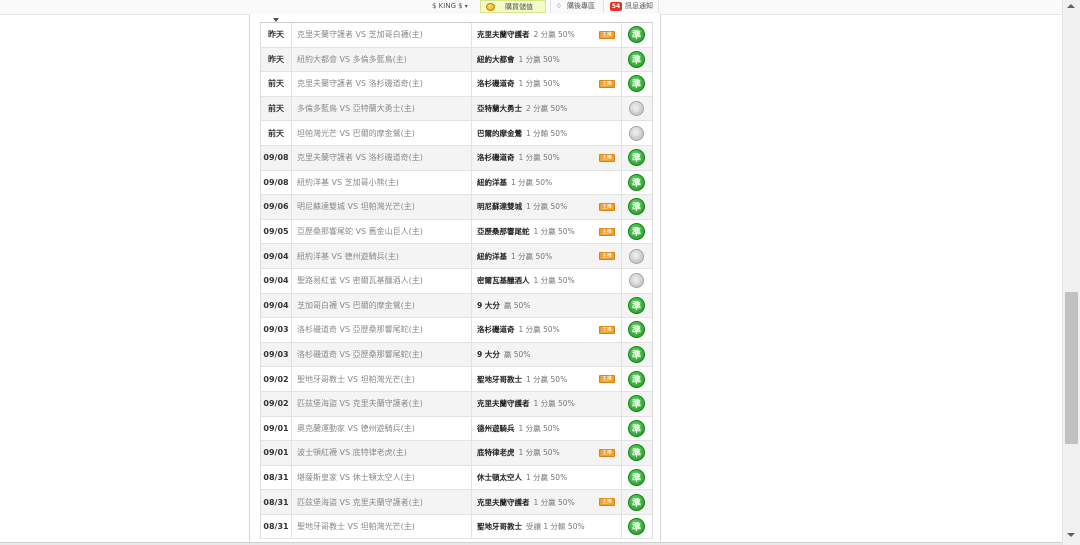 This screenshot has height=545, width=1080. What do you see at coordinates (382, 35) in the screenshot?
I see `row-matchup: 克里夫蘭守護者 VS 芝加哥白襪(主)` at bounding box center [382, 35].